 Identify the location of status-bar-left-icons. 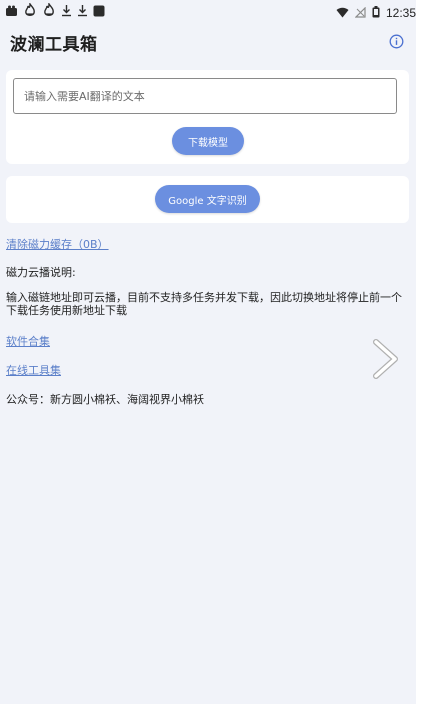
(55, 11).